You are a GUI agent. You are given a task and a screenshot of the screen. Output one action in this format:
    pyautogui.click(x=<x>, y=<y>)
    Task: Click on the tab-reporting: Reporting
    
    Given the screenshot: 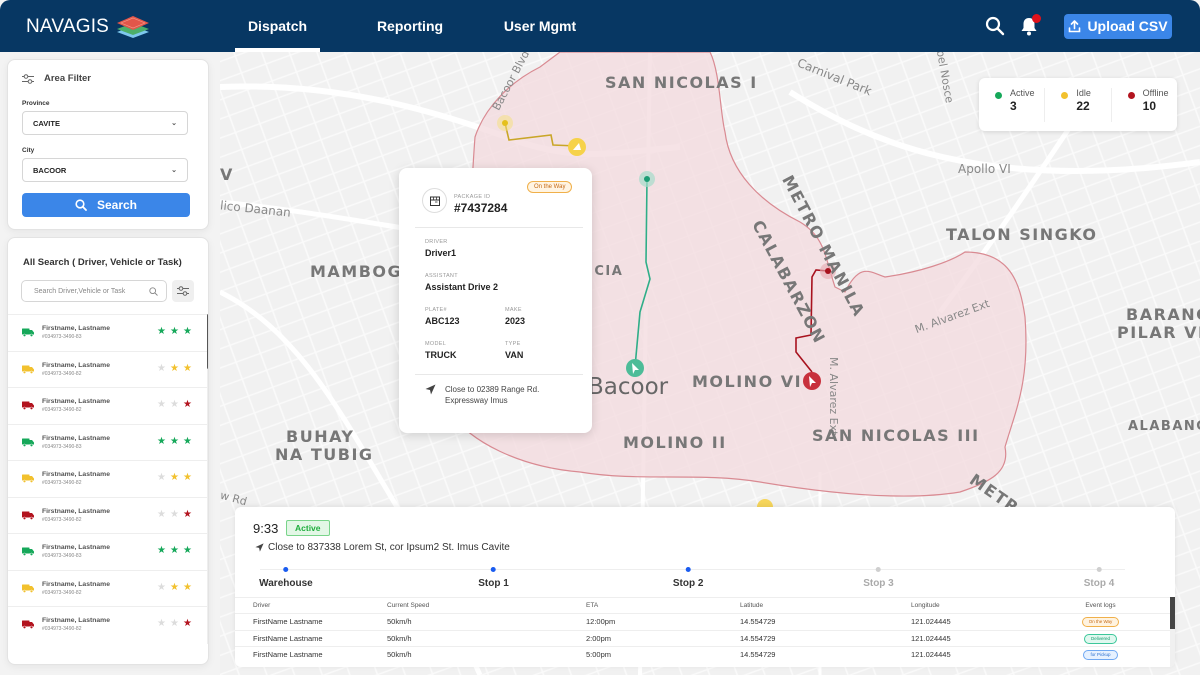 What is the action you would take?
    pyautogui.click(x=410, y=26)
    